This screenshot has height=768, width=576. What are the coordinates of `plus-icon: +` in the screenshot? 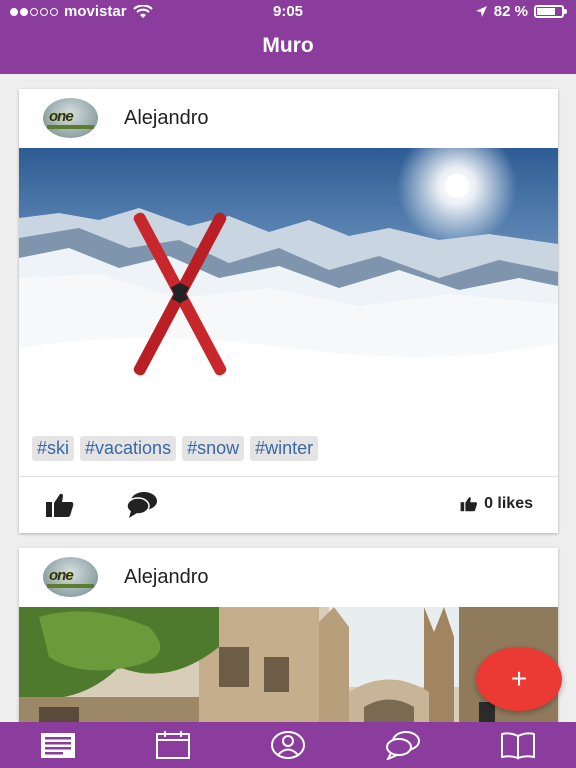 It's located at (519, 678).